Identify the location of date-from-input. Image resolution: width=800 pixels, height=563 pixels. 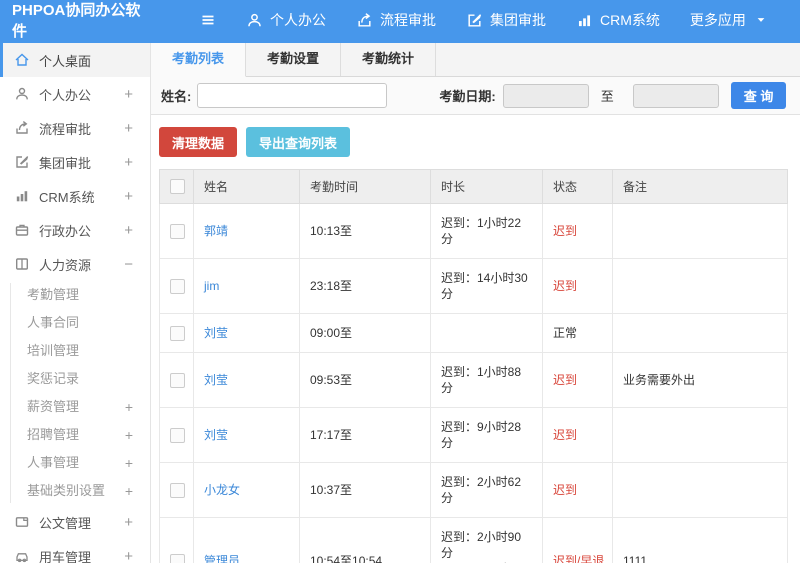
(545, 95).